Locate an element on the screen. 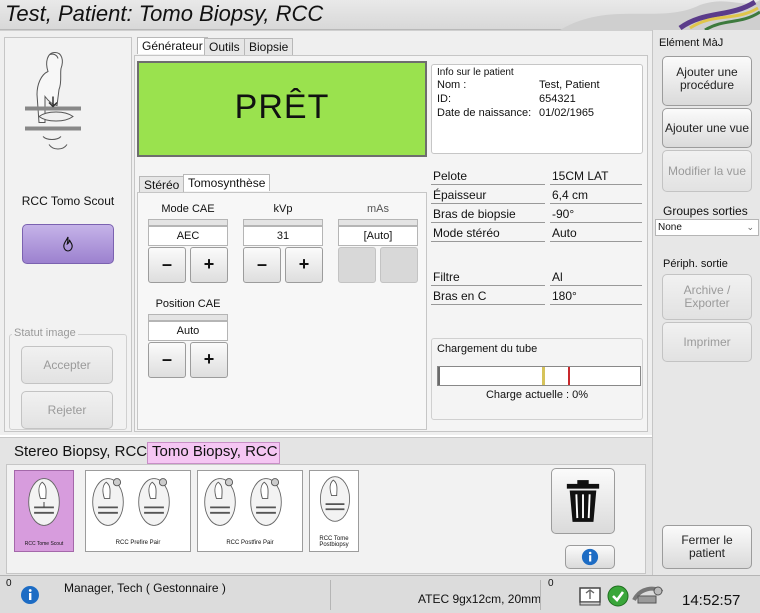  mode-cae-minus-button: – is located at coordinates (167, 265).